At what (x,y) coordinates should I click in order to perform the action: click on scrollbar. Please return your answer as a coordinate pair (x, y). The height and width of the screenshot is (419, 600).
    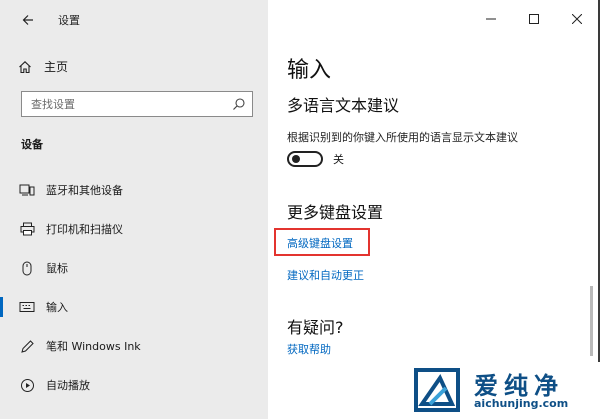
    Looking at the image, I should click on (591, 321).